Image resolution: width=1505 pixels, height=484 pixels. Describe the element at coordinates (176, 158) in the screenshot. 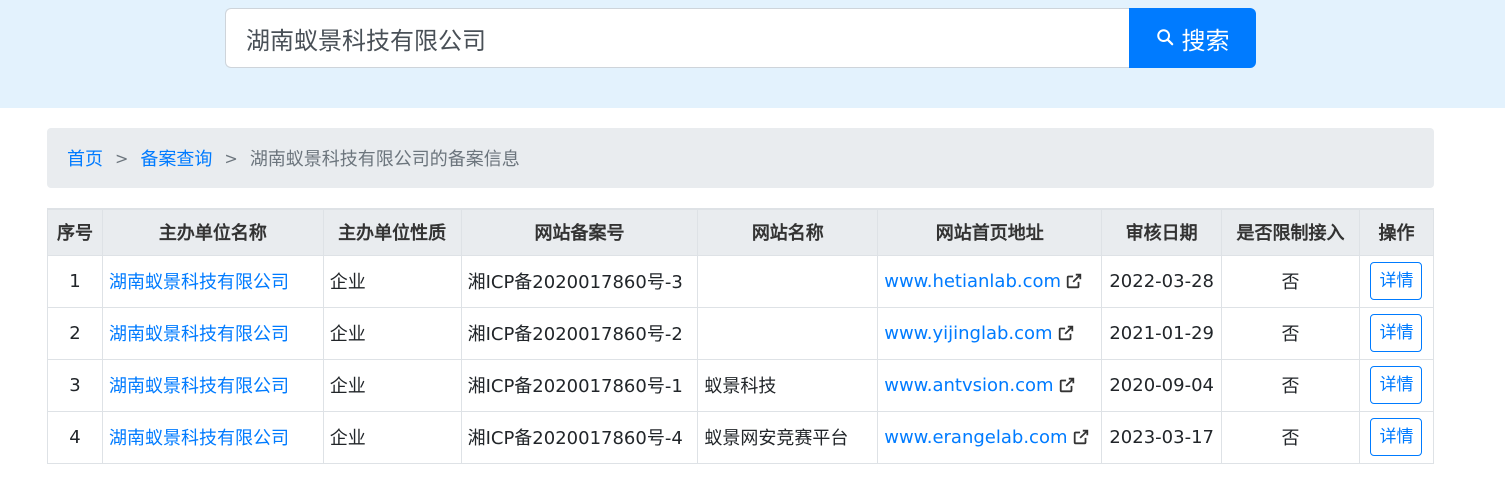

I see `breadcrumb-icp-query-link: 备案查询` at that location.